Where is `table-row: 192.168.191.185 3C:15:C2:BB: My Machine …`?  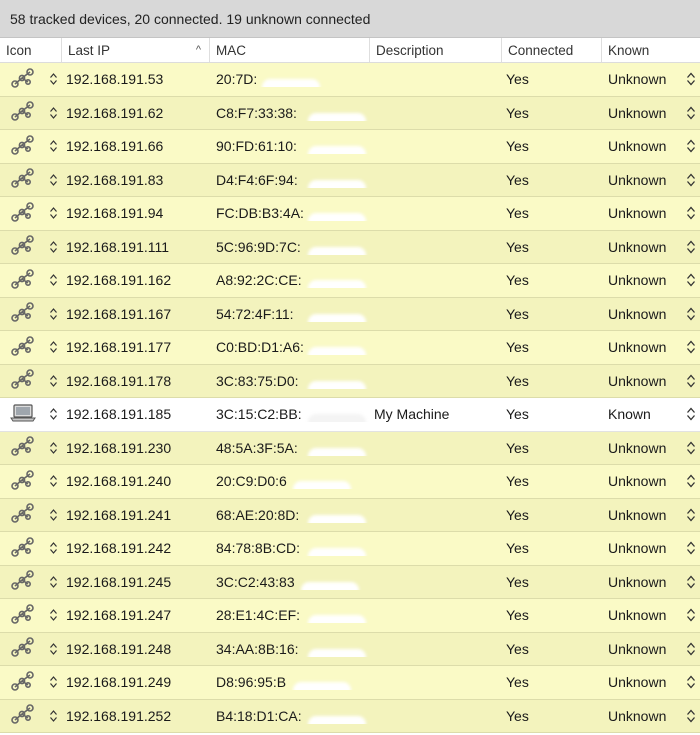 table-row: 192.168.191.185 3C:15:C2:BB: My Machine … is located at coordinates (350, 415).